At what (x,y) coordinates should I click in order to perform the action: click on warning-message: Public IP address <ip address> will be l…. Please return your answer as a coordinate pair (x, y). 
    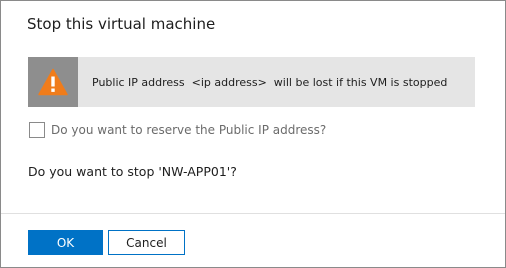
    Looking at the image, I should click on (270, 82).